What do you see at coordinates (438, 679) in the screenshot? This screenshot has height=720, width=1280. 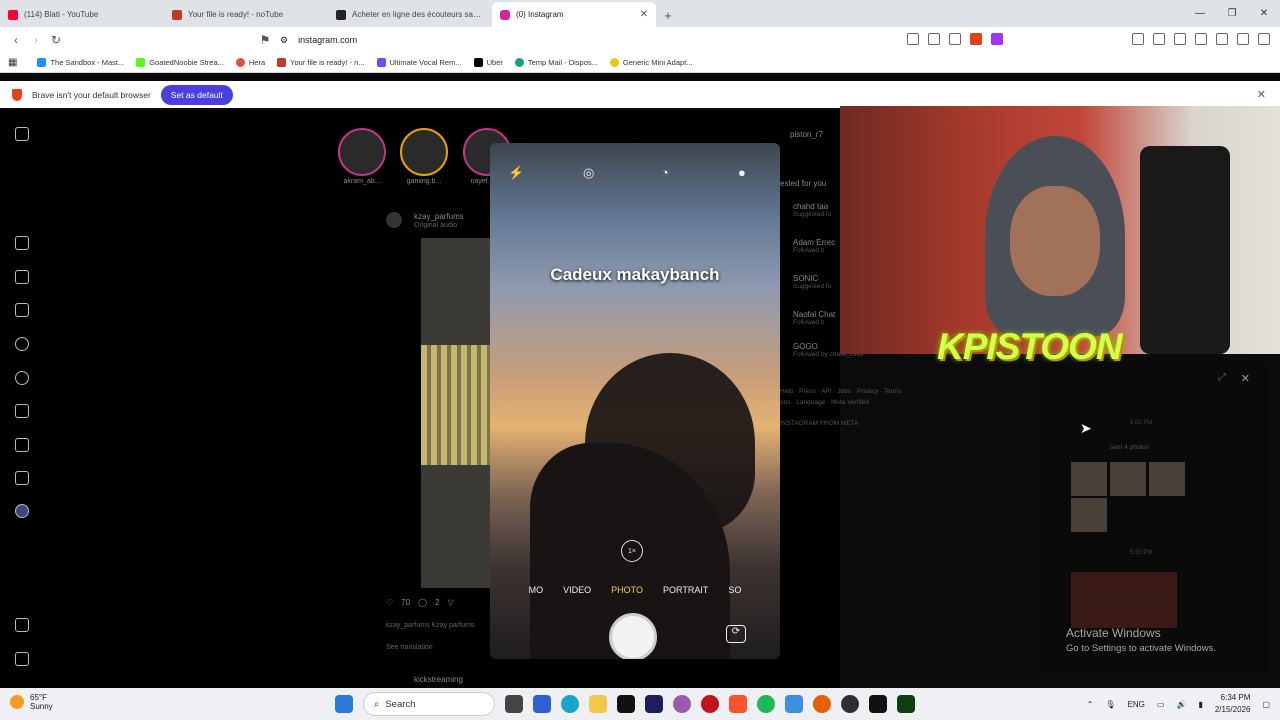 I see `next-post-author: kickstreaming` at bounding box center [438, 679].